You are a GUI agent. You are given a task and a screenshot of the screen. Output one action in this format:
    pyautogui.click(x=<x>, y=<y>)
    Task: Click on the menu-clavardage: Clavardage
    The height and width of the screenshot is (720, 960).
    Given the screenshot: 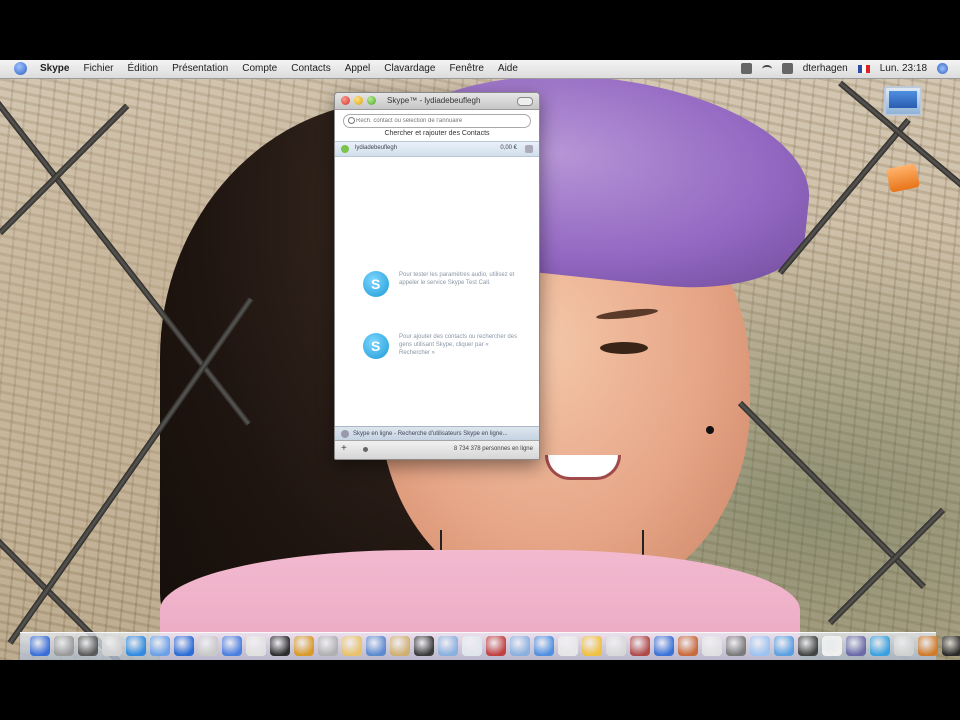 What is the action you would take?
    pyautogui.click(x=409, y=68)
    